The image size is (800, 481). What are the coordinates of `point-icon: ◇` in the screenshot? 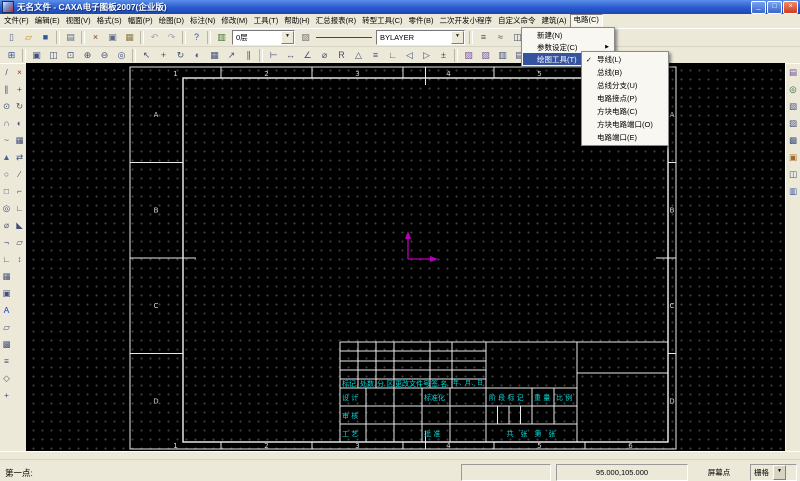 It's located at (7, 378).